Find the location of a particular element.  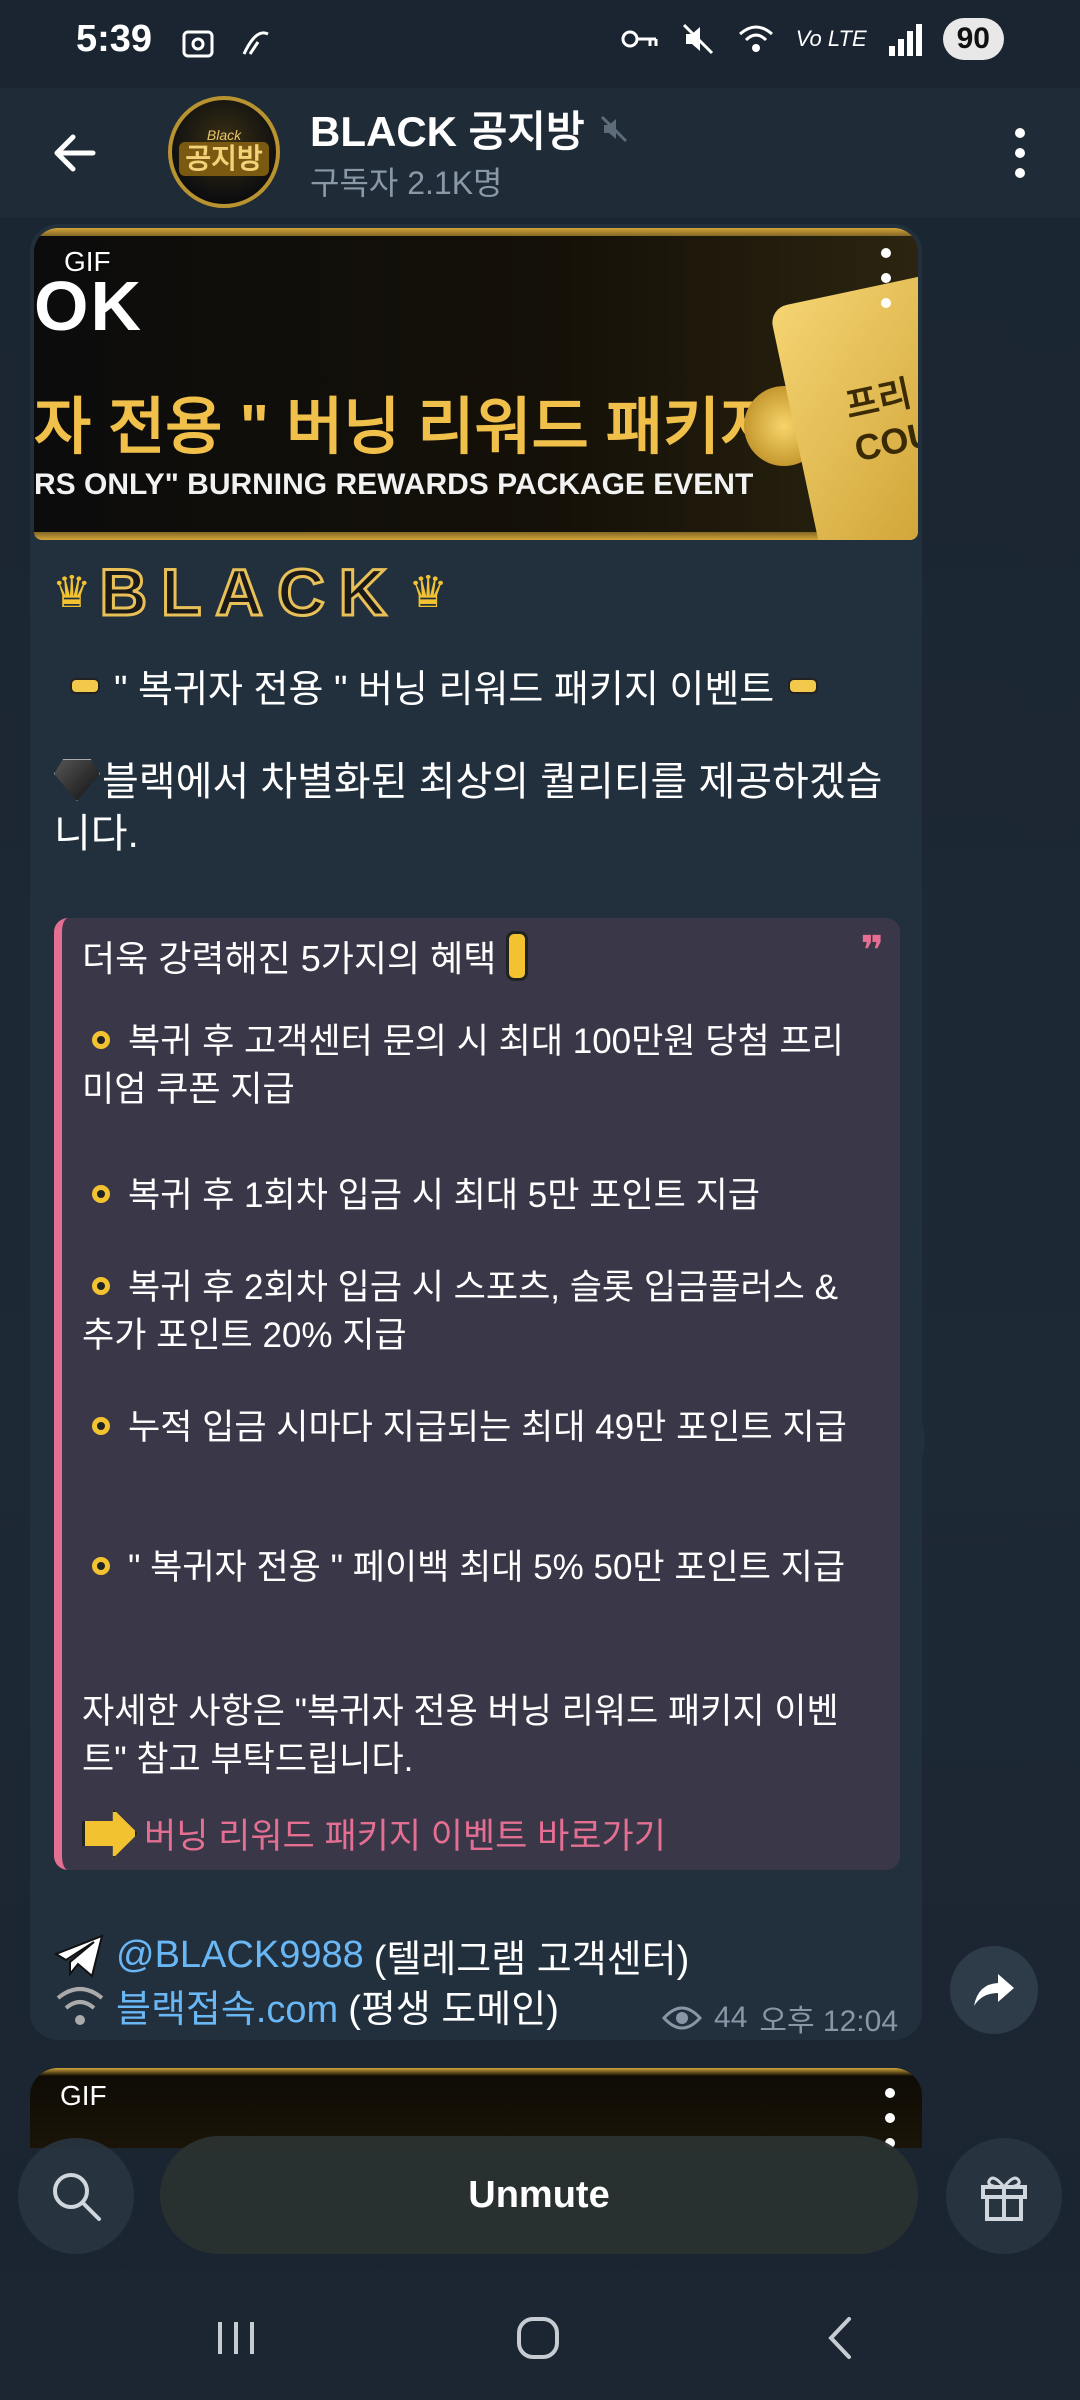

home-button is located at coordinates (538, 2338).